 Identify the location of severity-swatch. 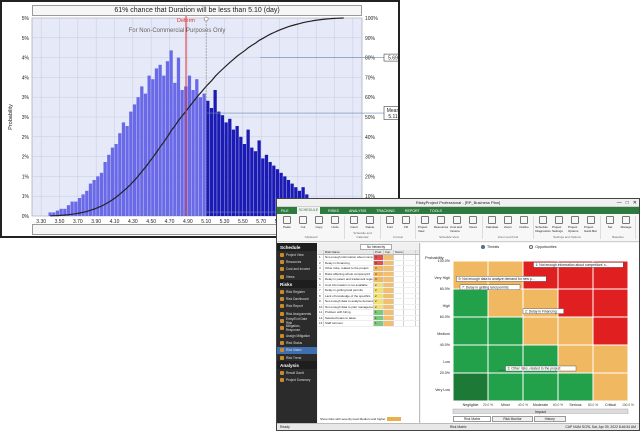
(394, 419).